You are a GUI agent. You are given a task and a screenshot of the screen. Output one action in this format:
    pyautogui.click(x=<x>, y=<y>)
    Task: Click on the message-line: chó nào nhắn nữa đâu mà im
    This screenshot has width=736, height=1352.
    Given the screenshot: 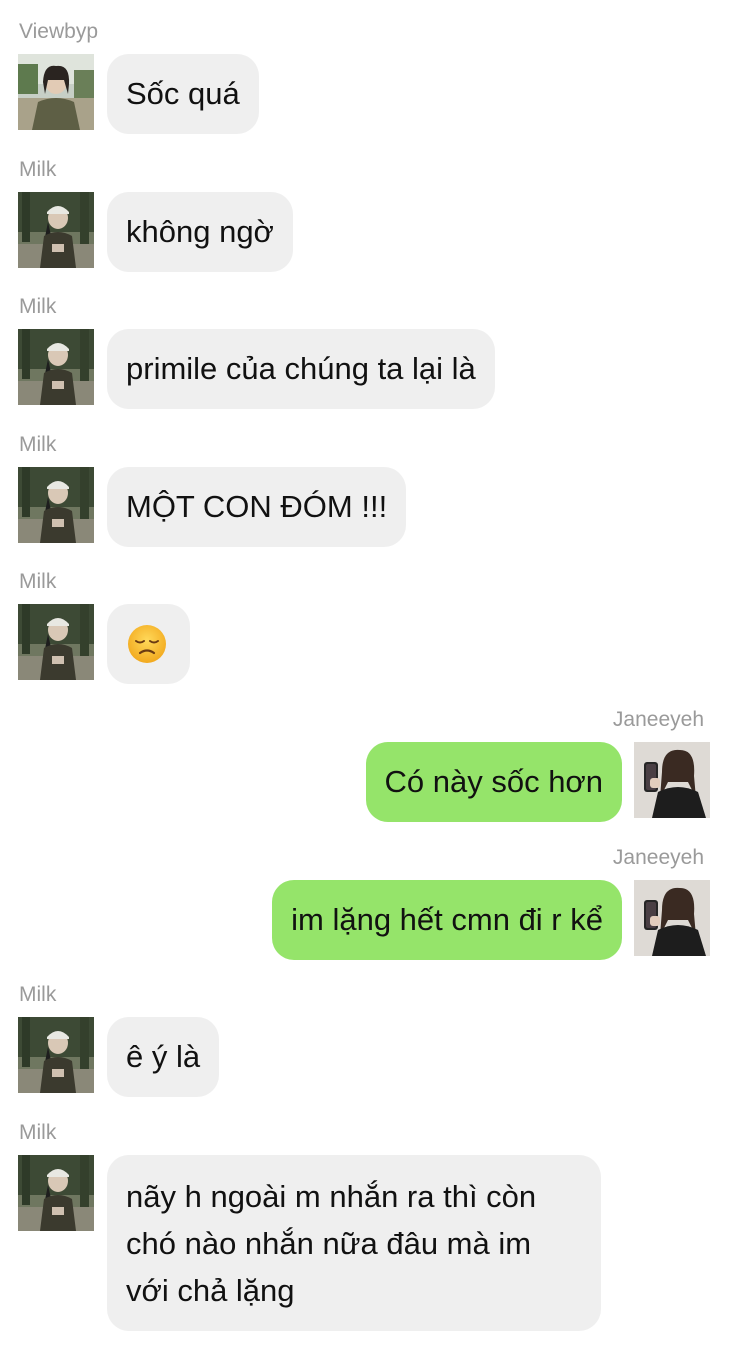 What is the action you would take?
    pyautogui.click(x=329, y=1243)
    